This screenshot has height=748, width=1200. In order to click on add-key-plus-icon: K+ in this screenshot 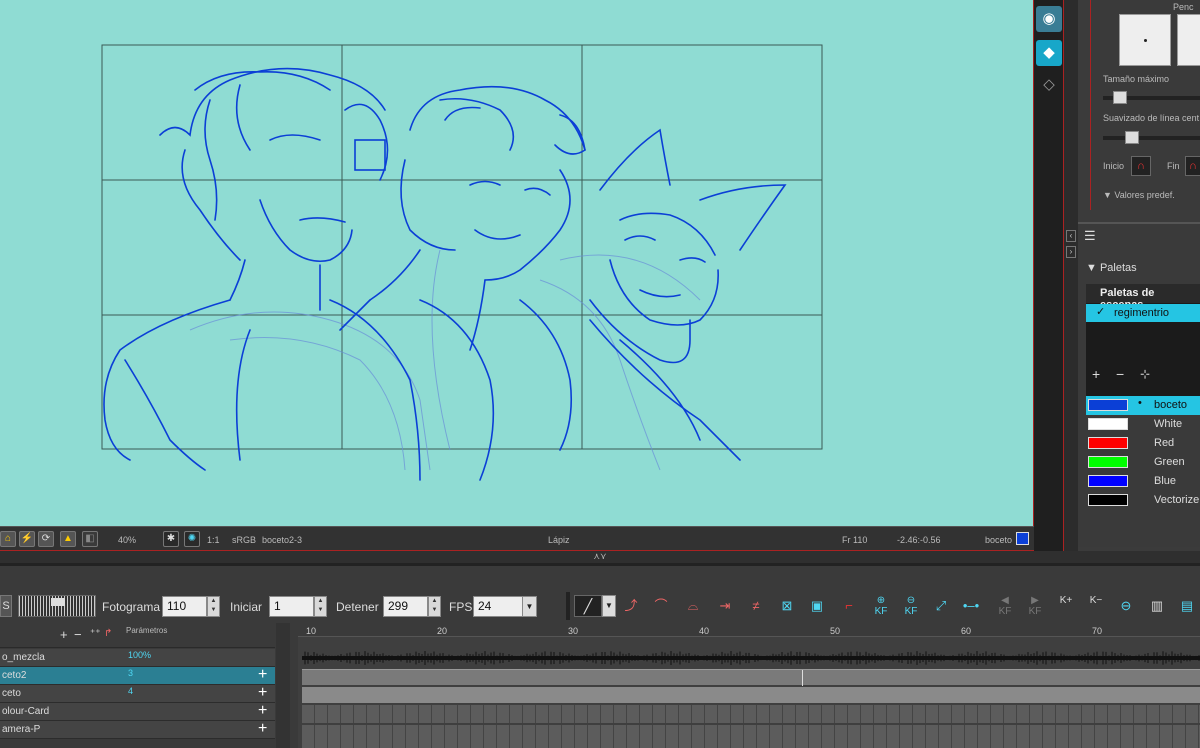, I will do `click(1066, 606)`.